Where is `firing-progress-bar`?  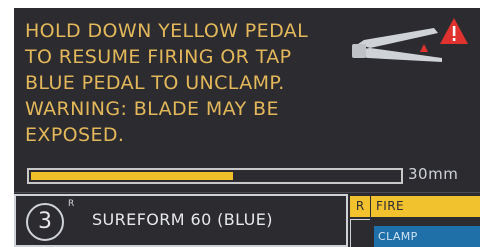 firing-progress-bar is located at coordinates (215, 176).